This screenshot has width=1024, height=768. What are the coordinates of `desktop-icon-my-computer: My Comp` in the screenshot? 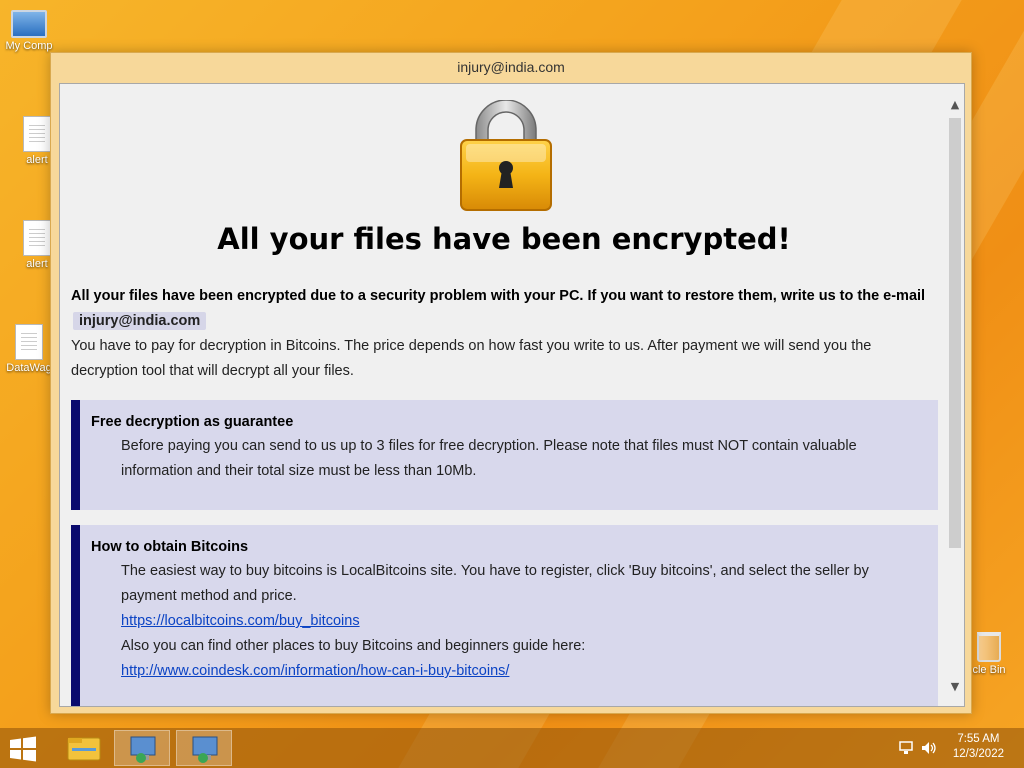 It's located at (29, 31).